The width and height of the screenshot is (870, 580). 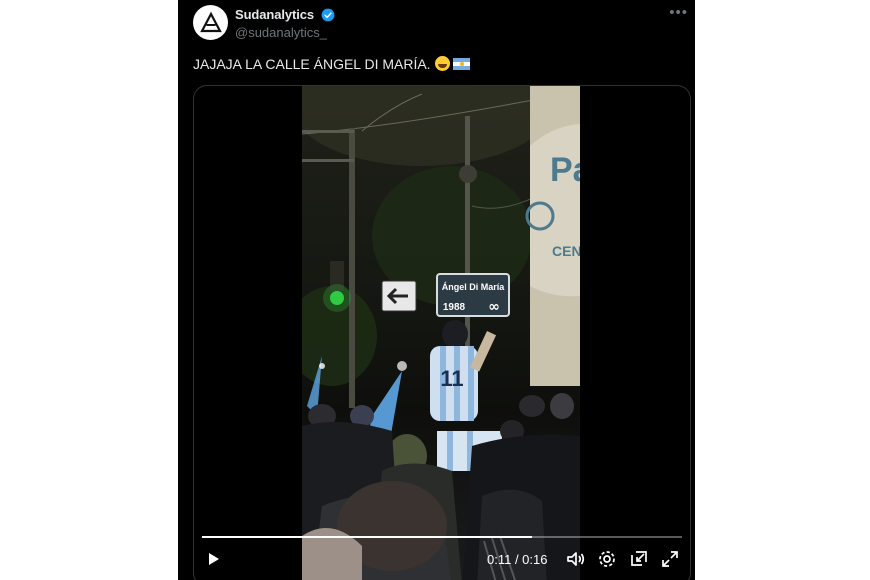 What do you see at coordinates (565, 170) in the screenshot?
I see `storefront-text: Pa` at bounding box center [565, 170].